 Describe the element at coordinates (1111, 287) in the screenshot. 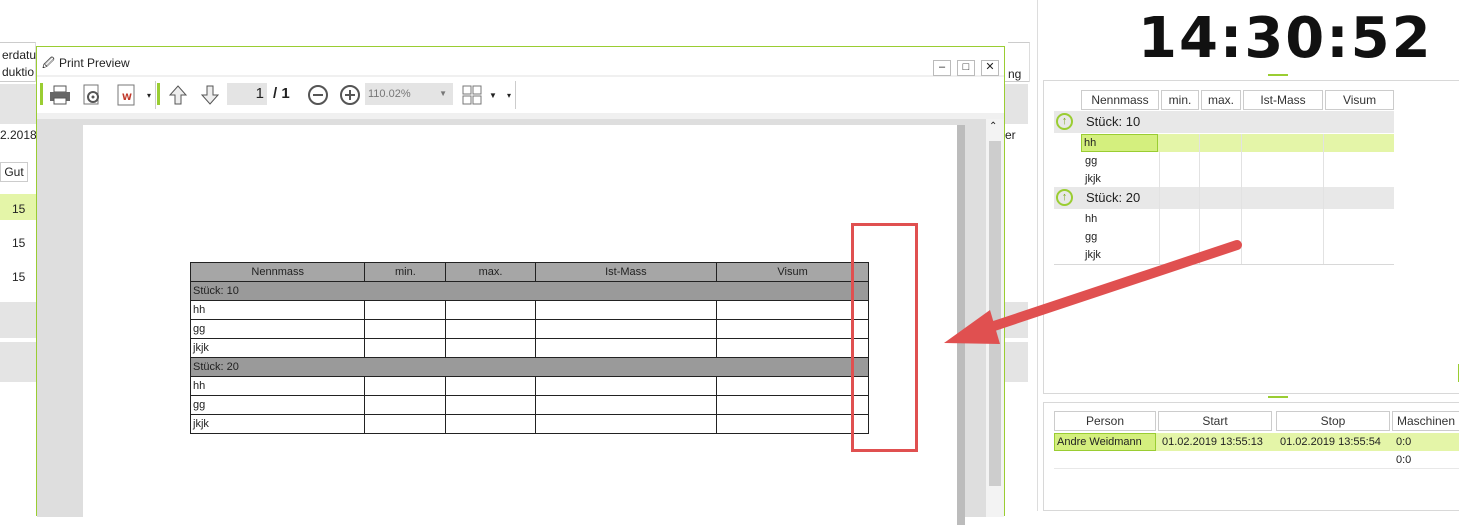

I see `arrow-shaft` at that location.